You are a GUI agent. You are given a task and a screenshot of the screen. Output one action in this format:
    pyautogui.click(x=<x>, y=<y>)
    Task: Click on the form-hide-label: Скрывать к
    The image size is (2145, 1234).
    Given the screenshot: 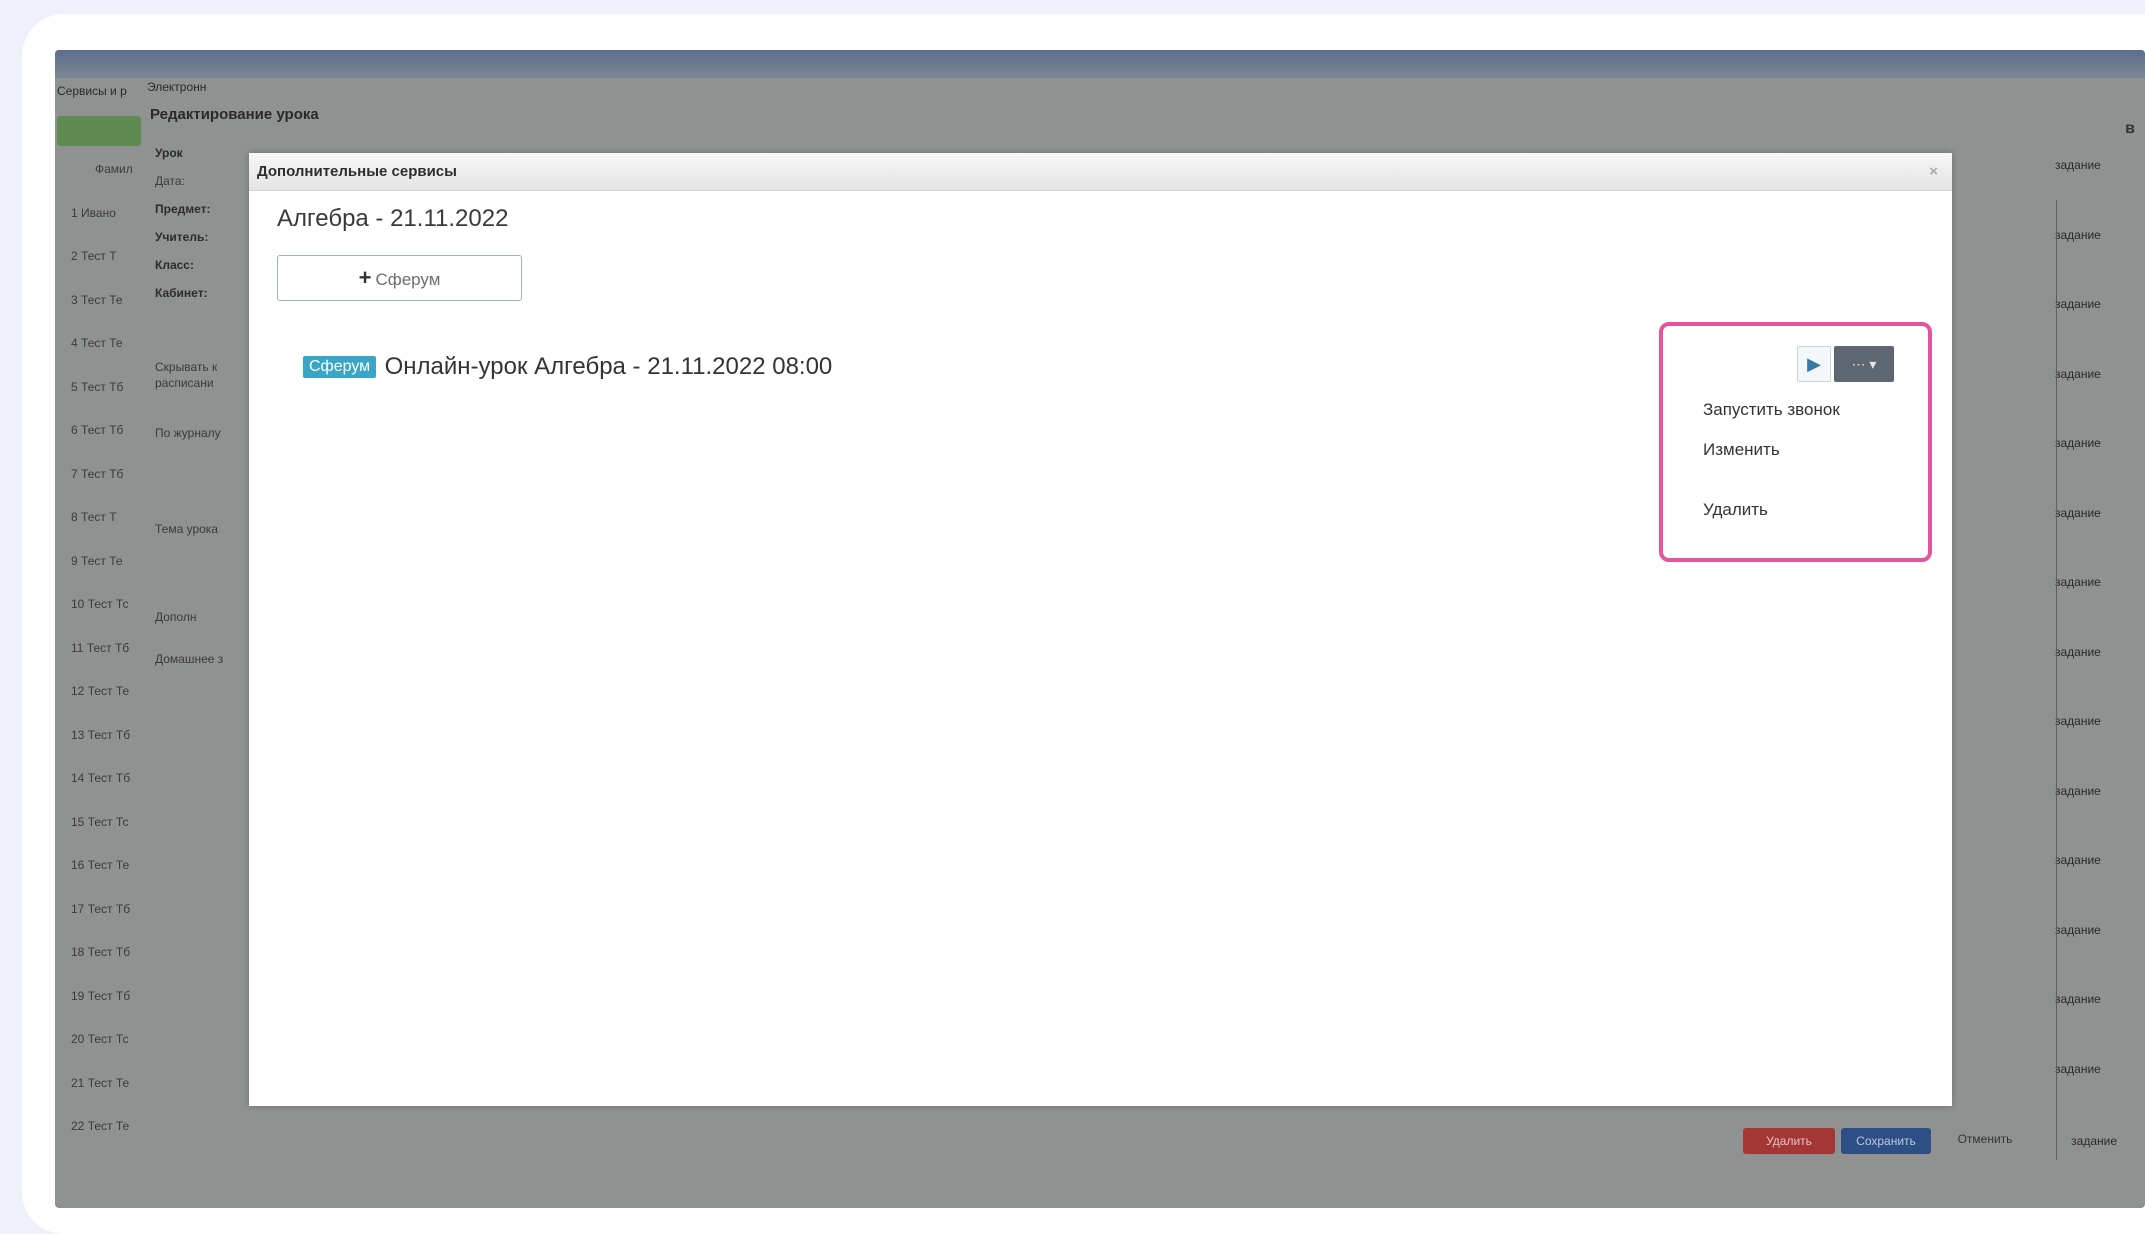 What is the action you would take?
    pyautogui.click(x=186, y=367)
    